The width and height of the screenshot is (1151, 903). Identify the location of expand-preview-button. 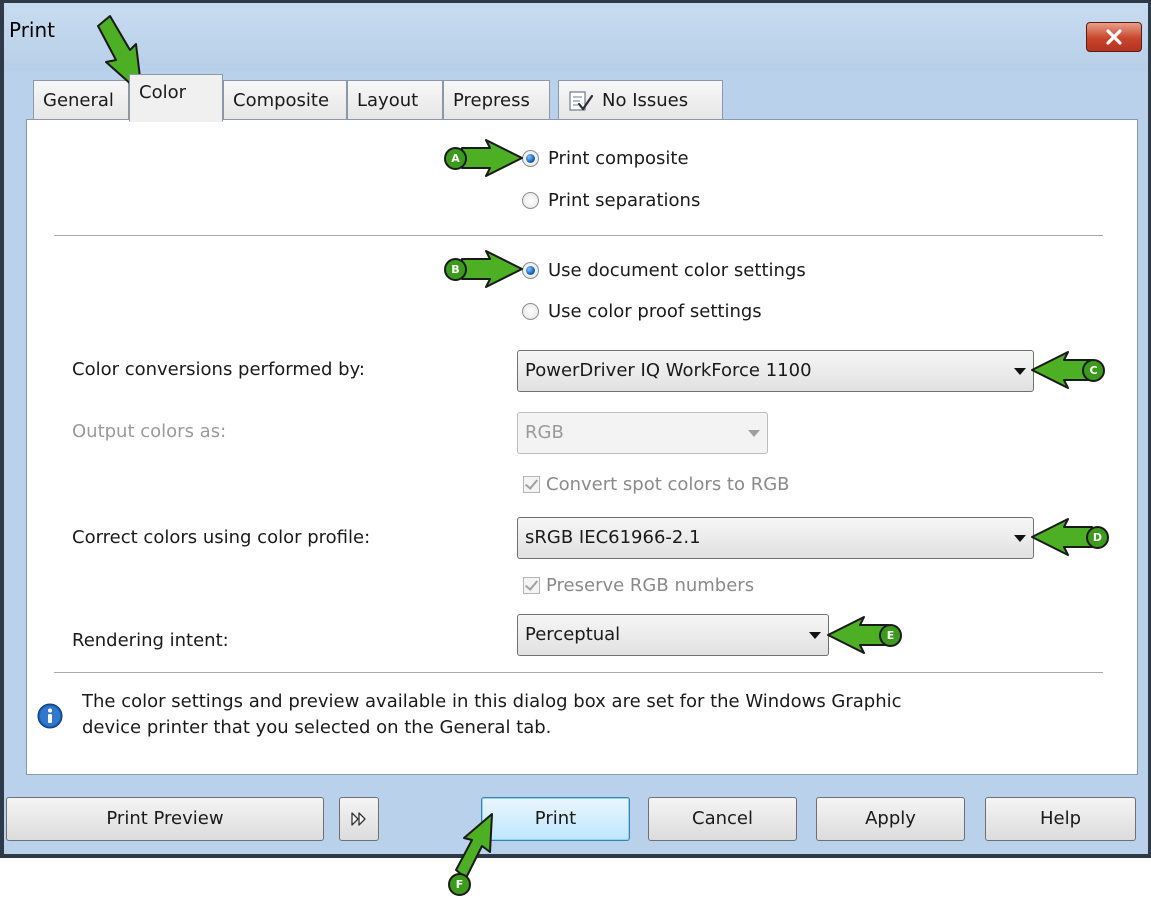
(359, 819).